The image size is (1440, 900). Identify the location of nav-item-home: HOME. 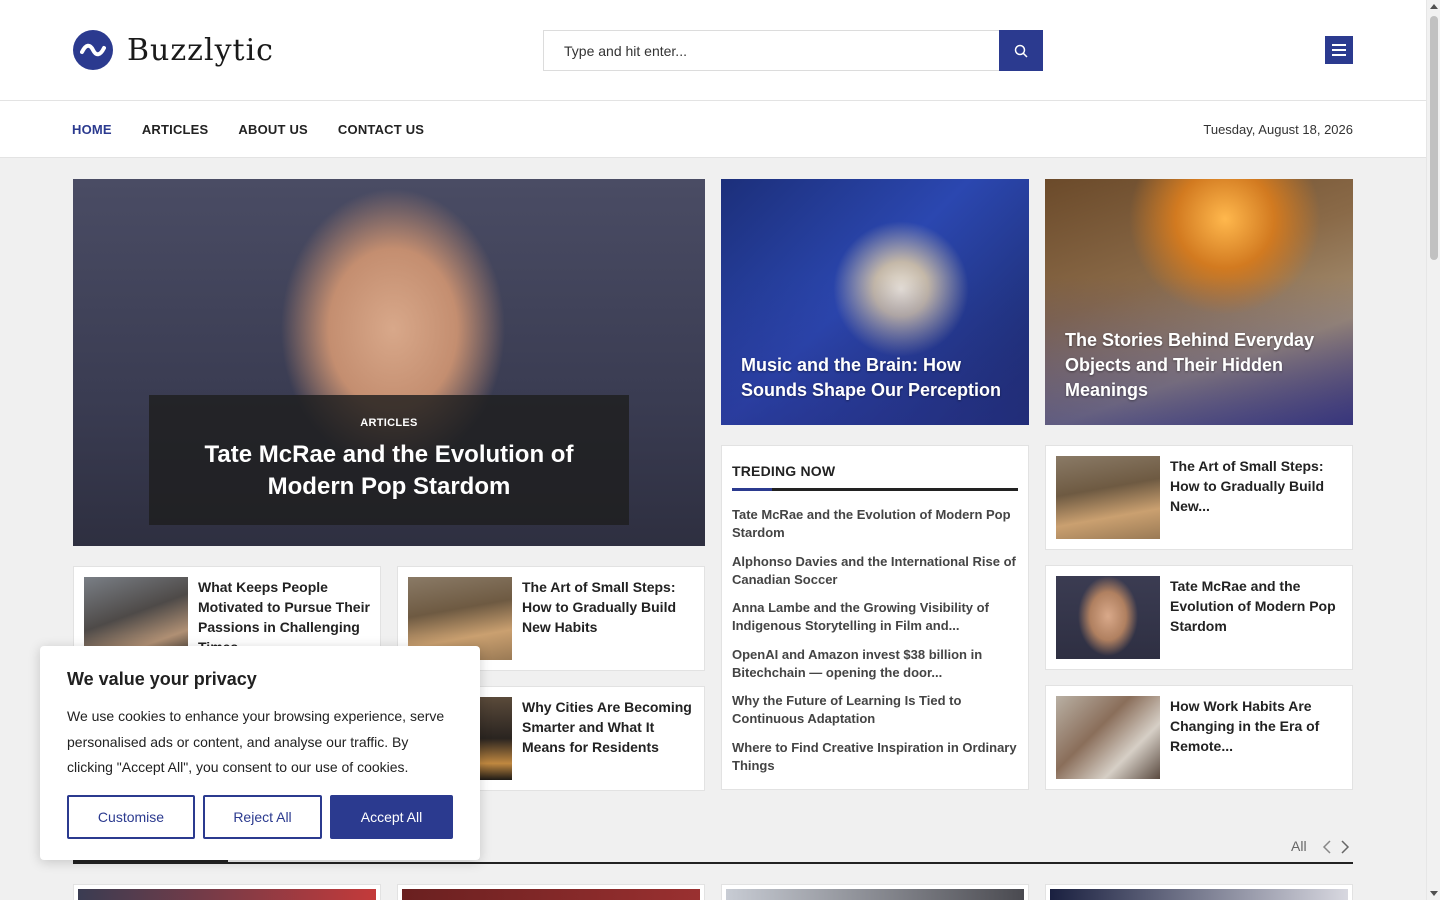
(92, 129).